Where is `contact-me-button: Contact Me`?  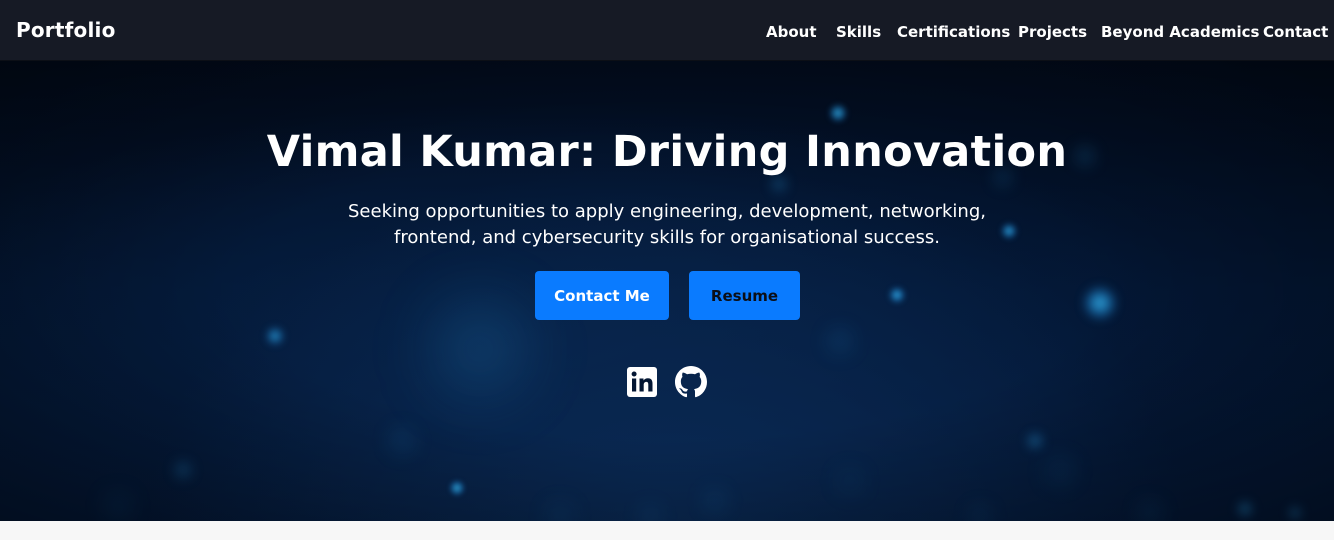
contact-me-button: Contact Me is located at coordinates (602, 295).